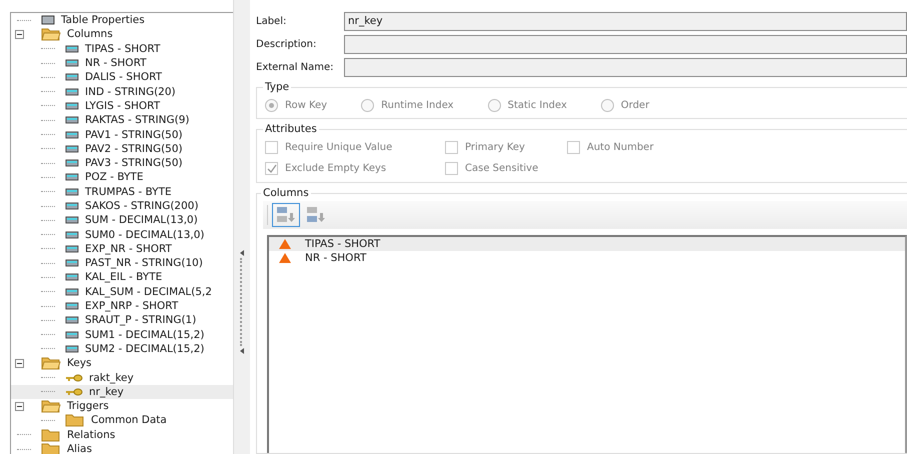 This screenshot has height=454, width=907. Describe the element at coordinates (123, 77) in the screenshot. I see `tree-item: DALIS - SHORT` at that location.